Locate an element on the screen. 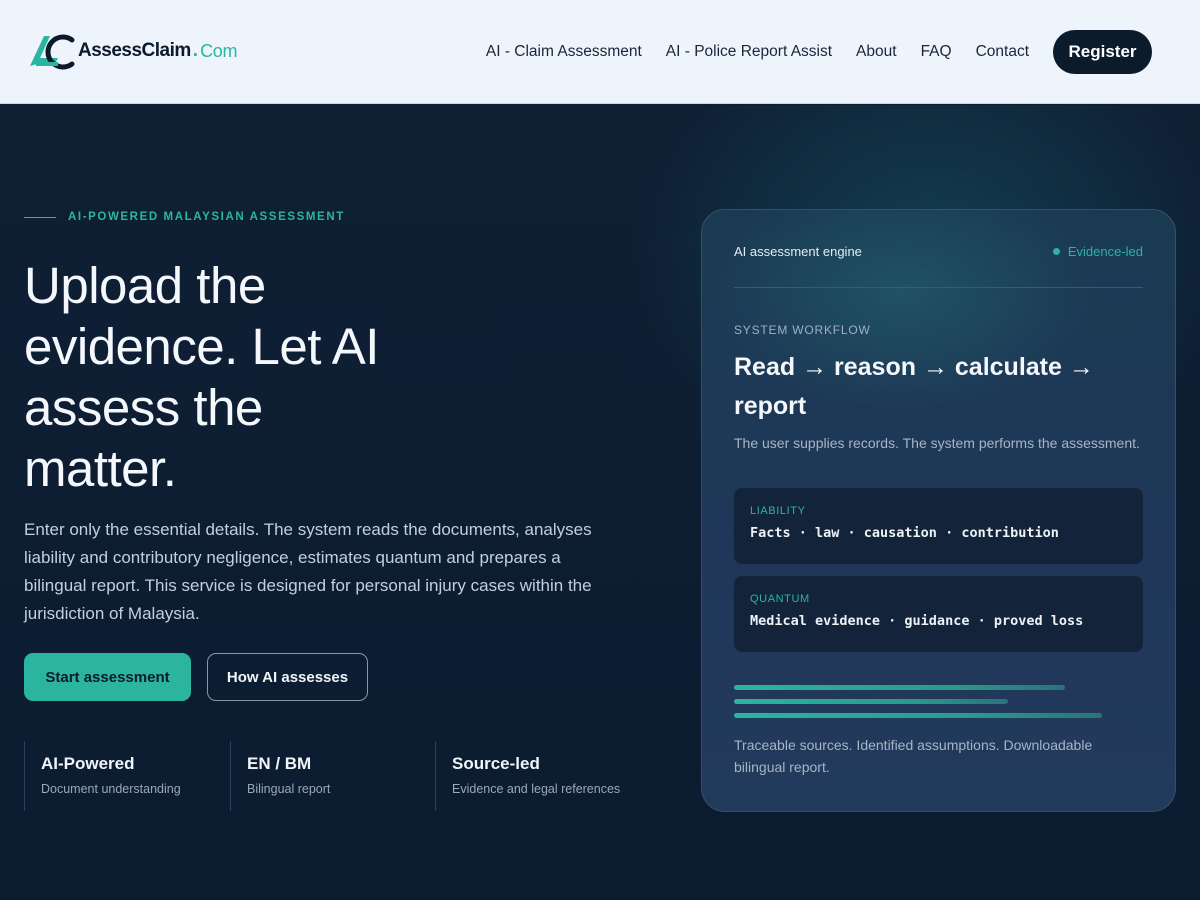  panel-label: QUANTUM is located at coordinates (780, 599).